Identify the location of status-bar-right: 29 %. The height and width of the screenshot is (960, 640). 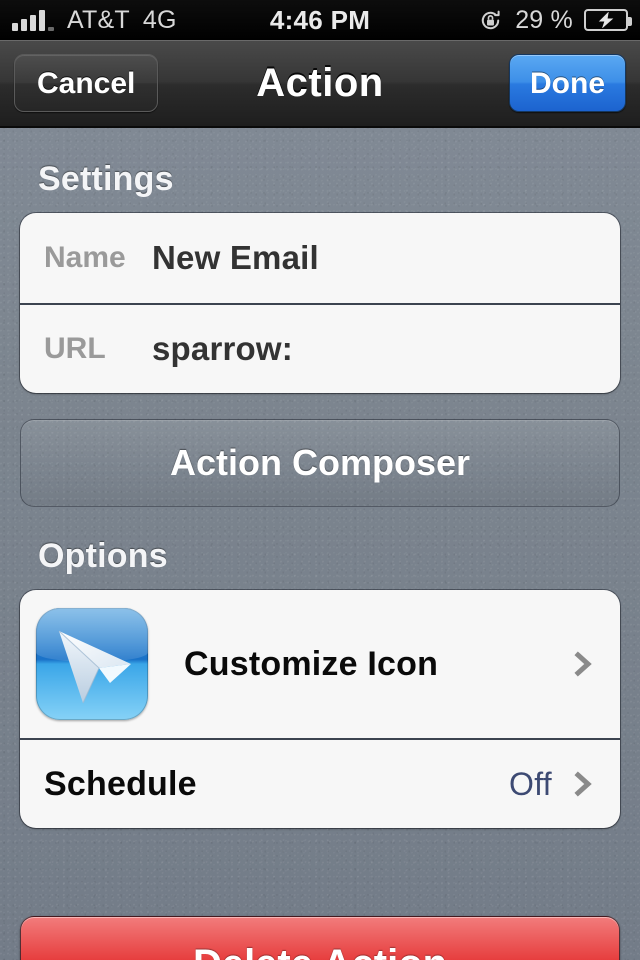
(554, 20).